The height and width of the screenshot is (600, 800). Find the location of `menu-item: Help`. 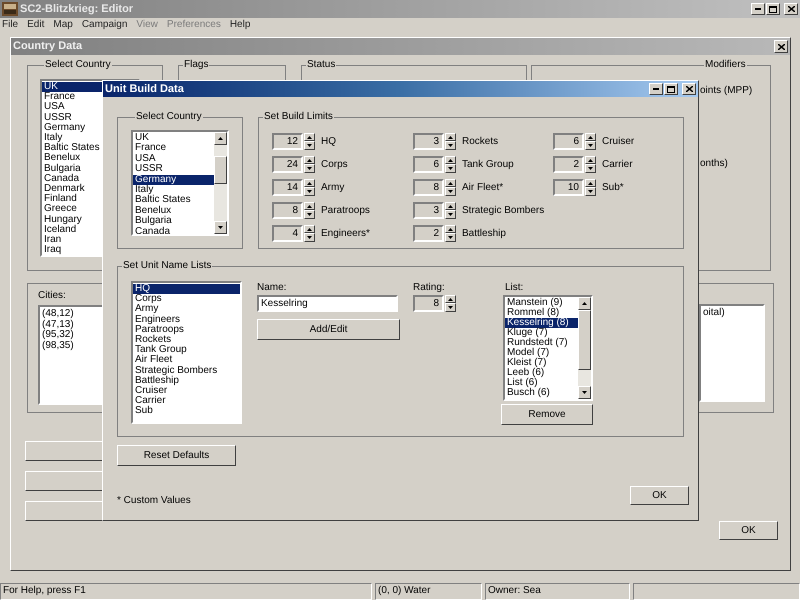

menu-item: Help is located at coordinates (240, 25).